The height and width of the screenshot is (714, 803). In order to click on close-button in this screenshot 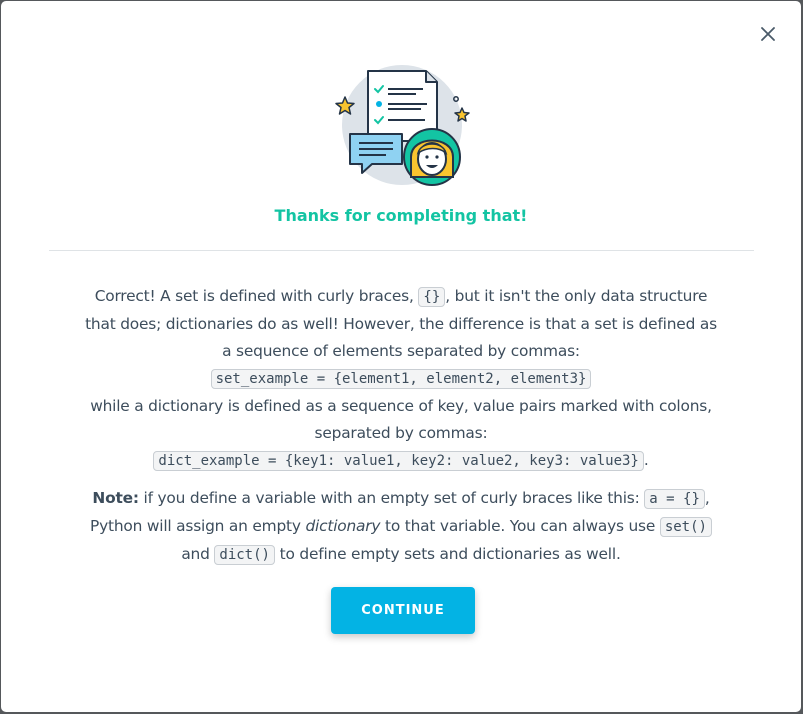, I will do `click(768, 34)`.